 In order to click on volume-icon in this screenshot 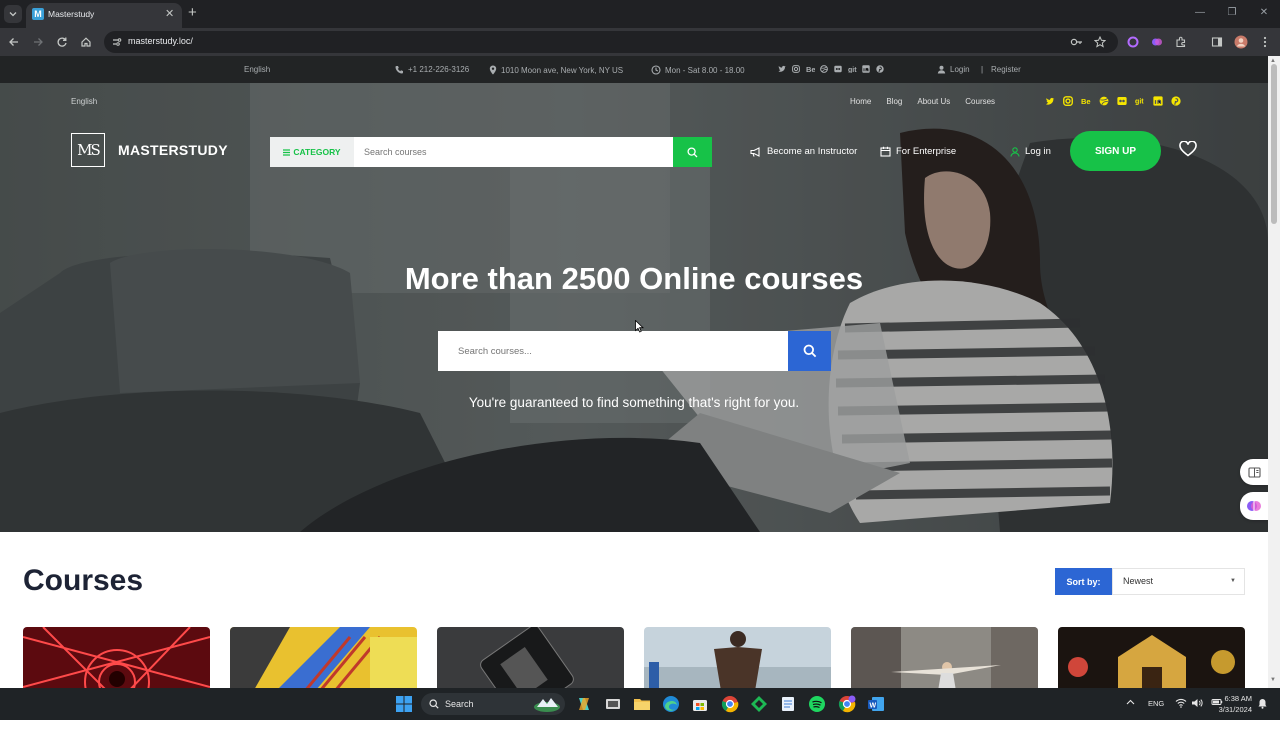, I will do `click(1197, 714)`.